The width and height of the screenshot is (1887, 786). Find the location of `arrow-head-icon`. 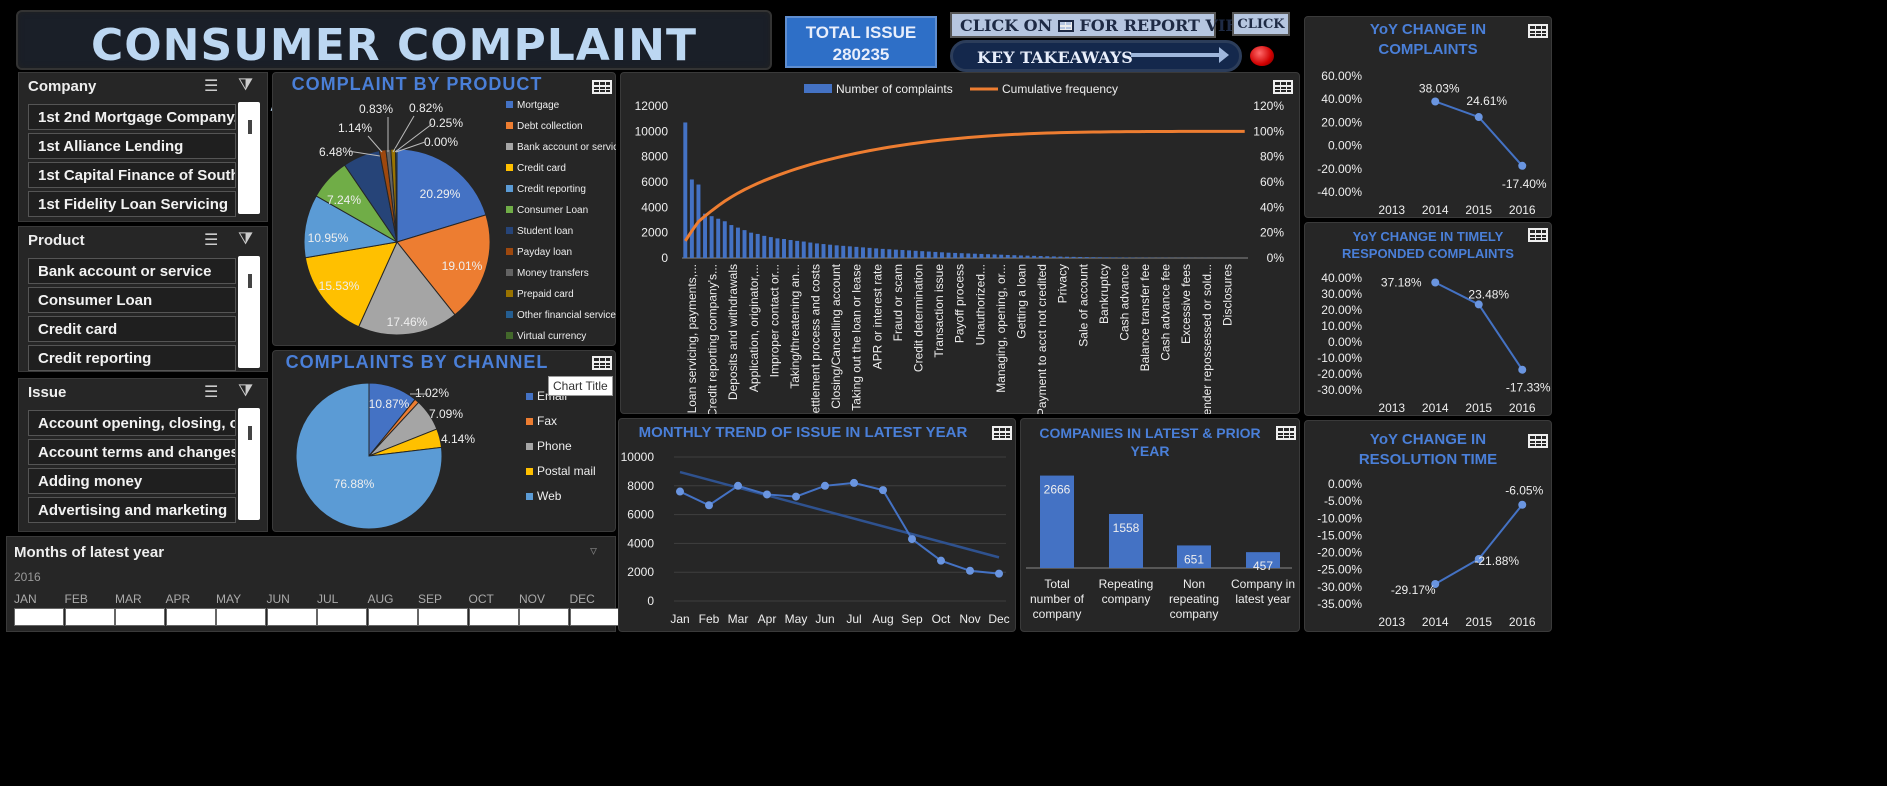

arrow-head-icon is located at coordinates (1224, 55).